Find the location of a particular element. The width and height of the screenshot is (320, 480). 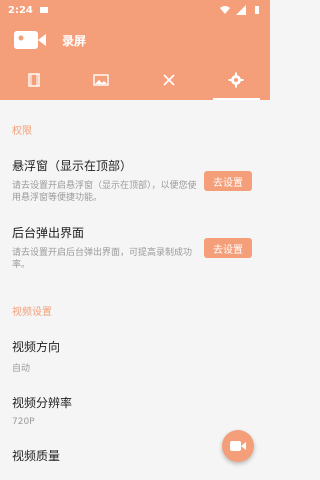

status-time: 2:24 is located at coordinates (20, 10).